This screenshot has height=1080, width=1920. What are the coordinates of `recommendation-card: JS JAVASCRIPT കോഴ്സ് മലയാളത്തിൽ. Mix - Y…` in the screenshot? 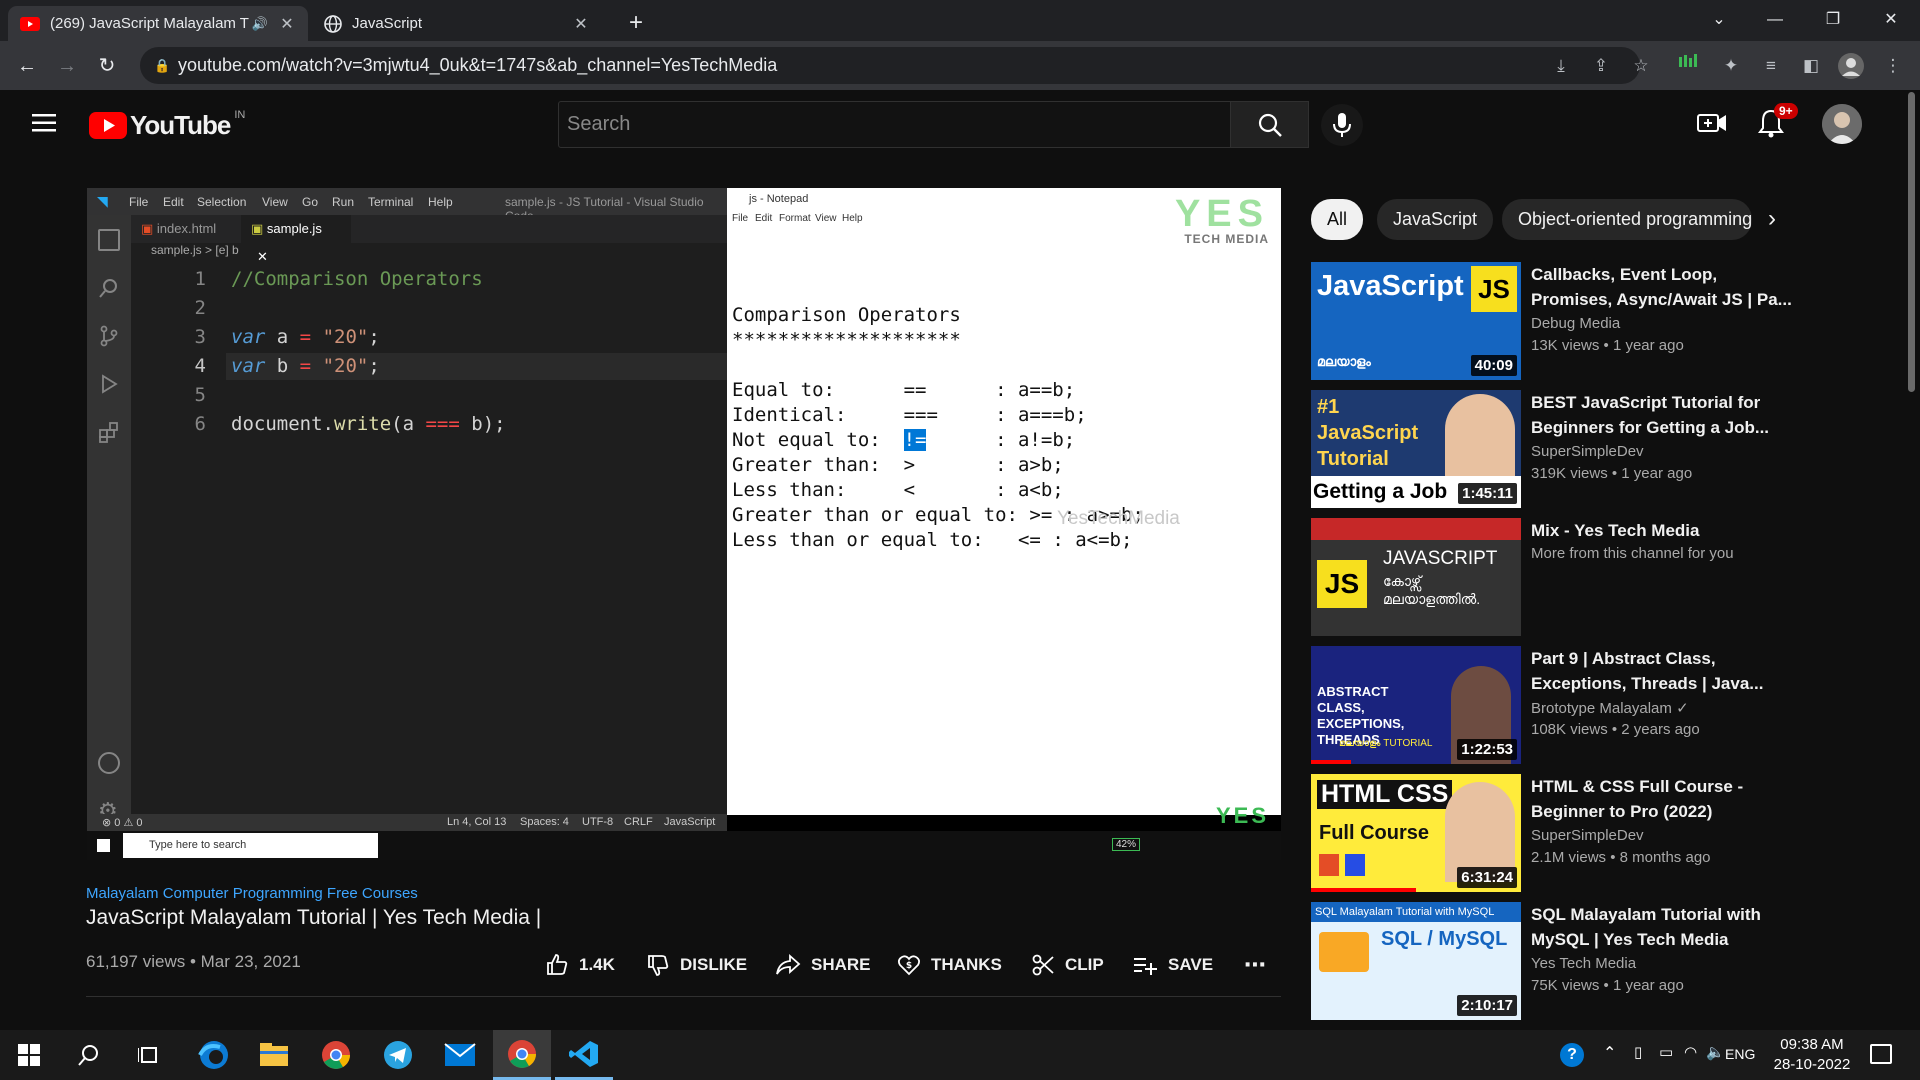 It's located at (1611, 577).